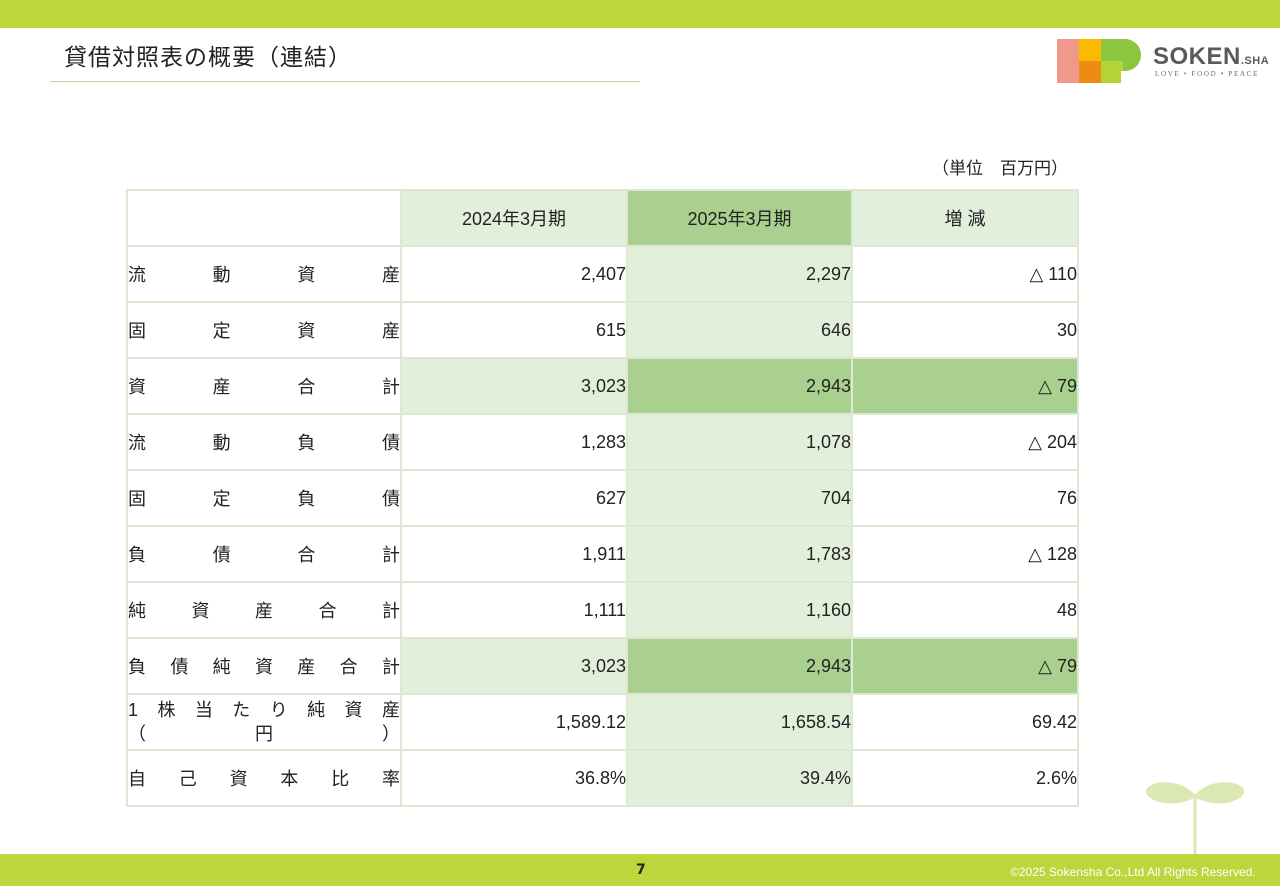 This screenshot has width=1280, height=886. Describe the element at coordinates (514, 722) in the screenshot. I see `cell-2024: 1,589.12` at that location.